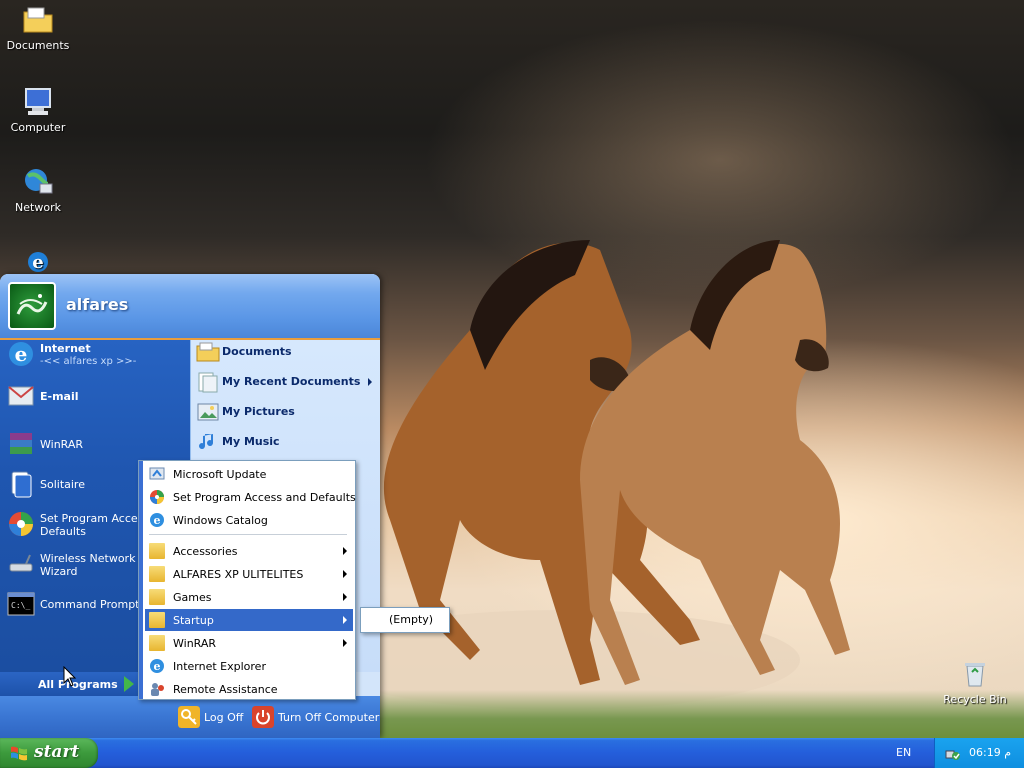  What do you see at coordinates (62, 484) in the screenshot?
I see `start-item-label: Solitaire` at bounding box center [62, 484].